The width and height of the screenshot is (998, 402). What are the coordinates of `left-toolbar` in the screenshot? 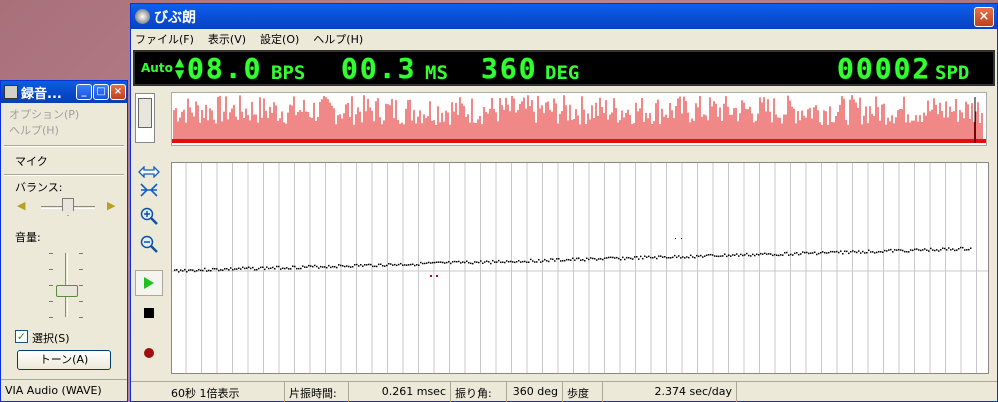 It's located at (150, 232).